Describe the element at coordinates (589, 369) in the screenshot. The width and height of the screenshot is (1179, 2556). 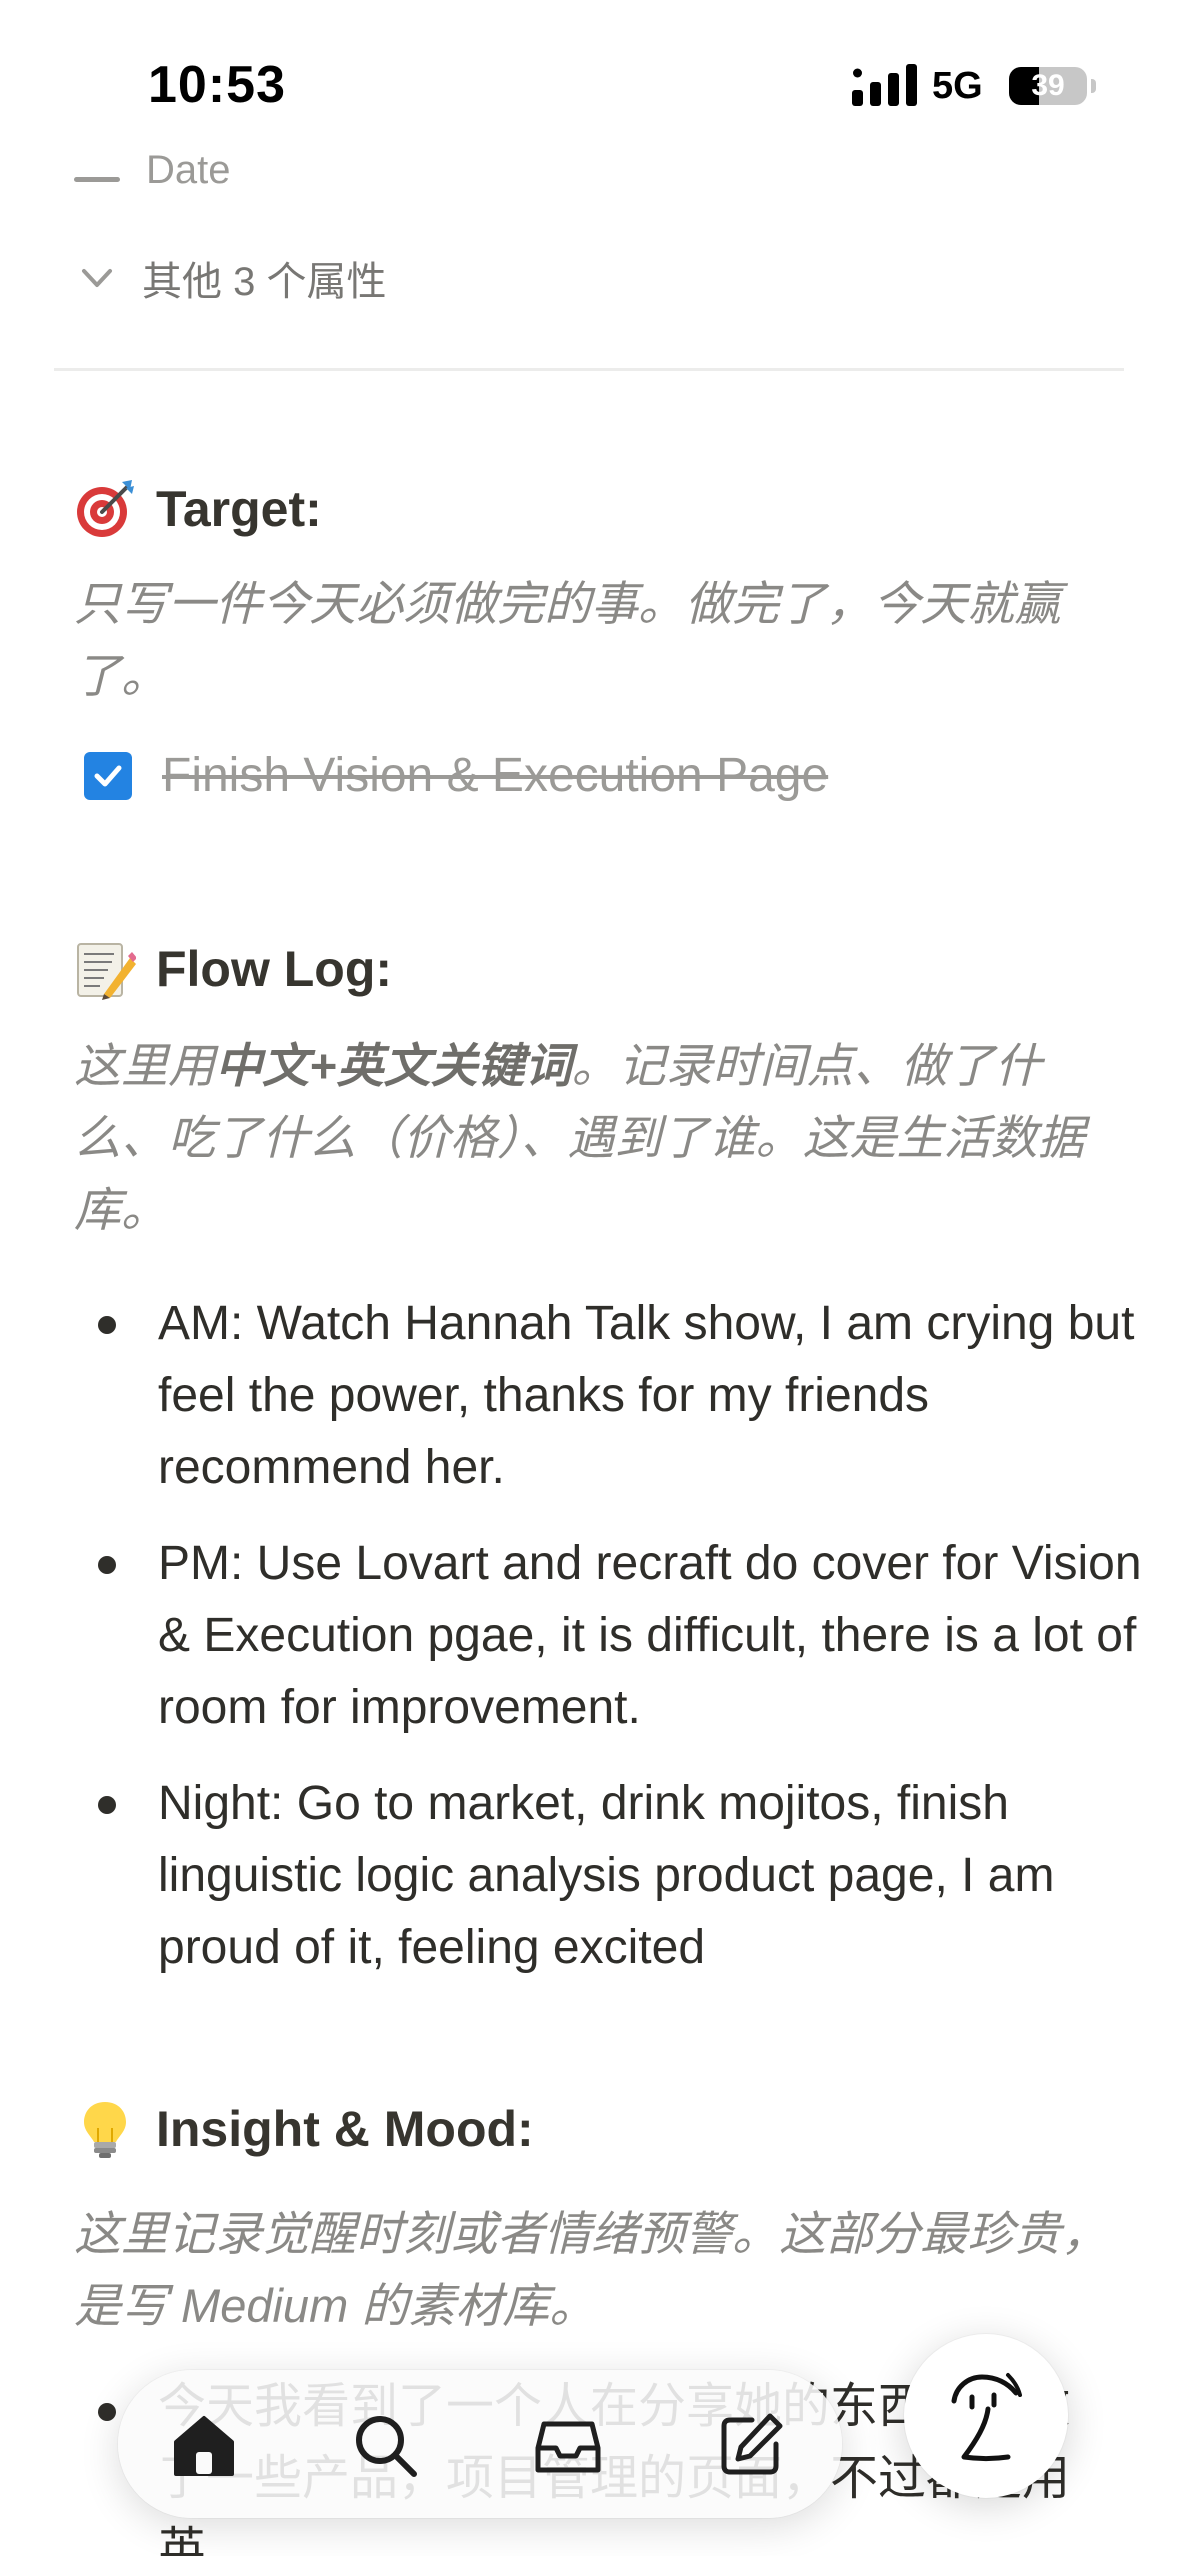
I see `properties-divider` at that location.